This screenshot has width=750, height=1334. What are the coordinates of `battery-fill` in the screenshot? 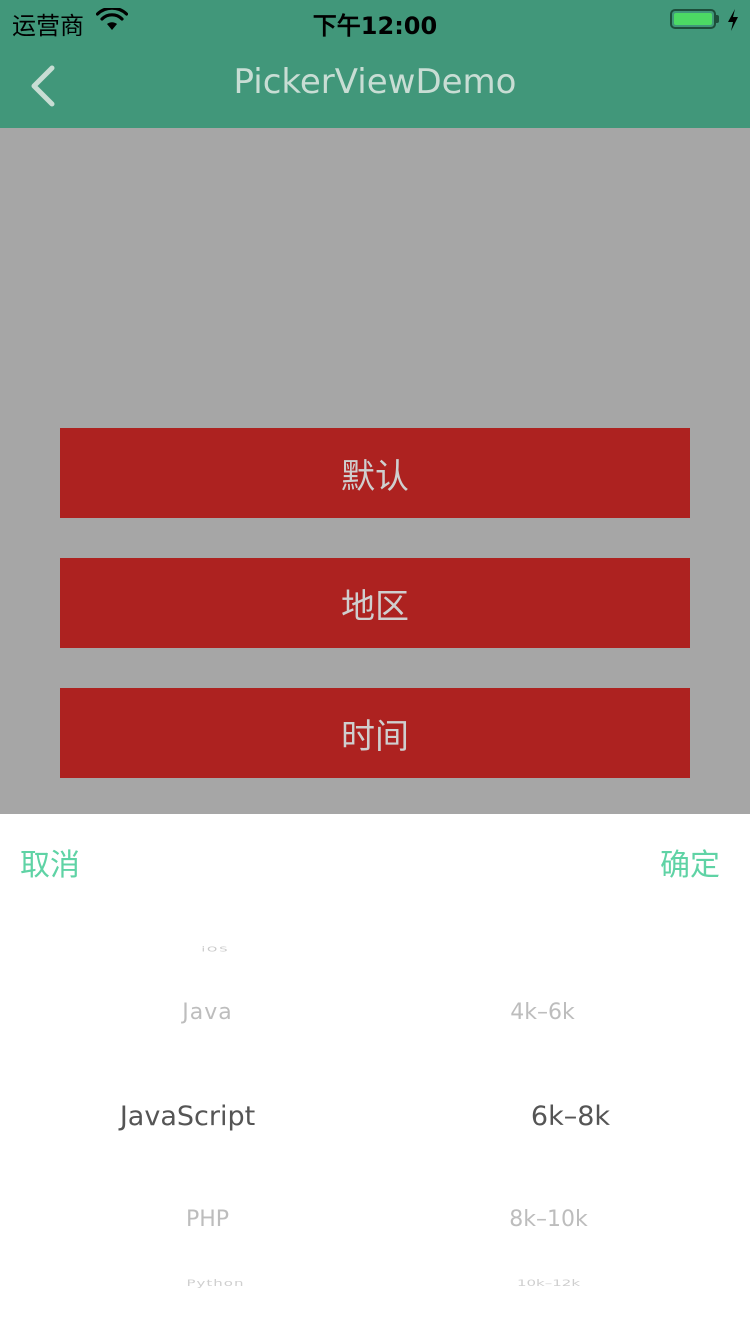 It's located at (693, 19).